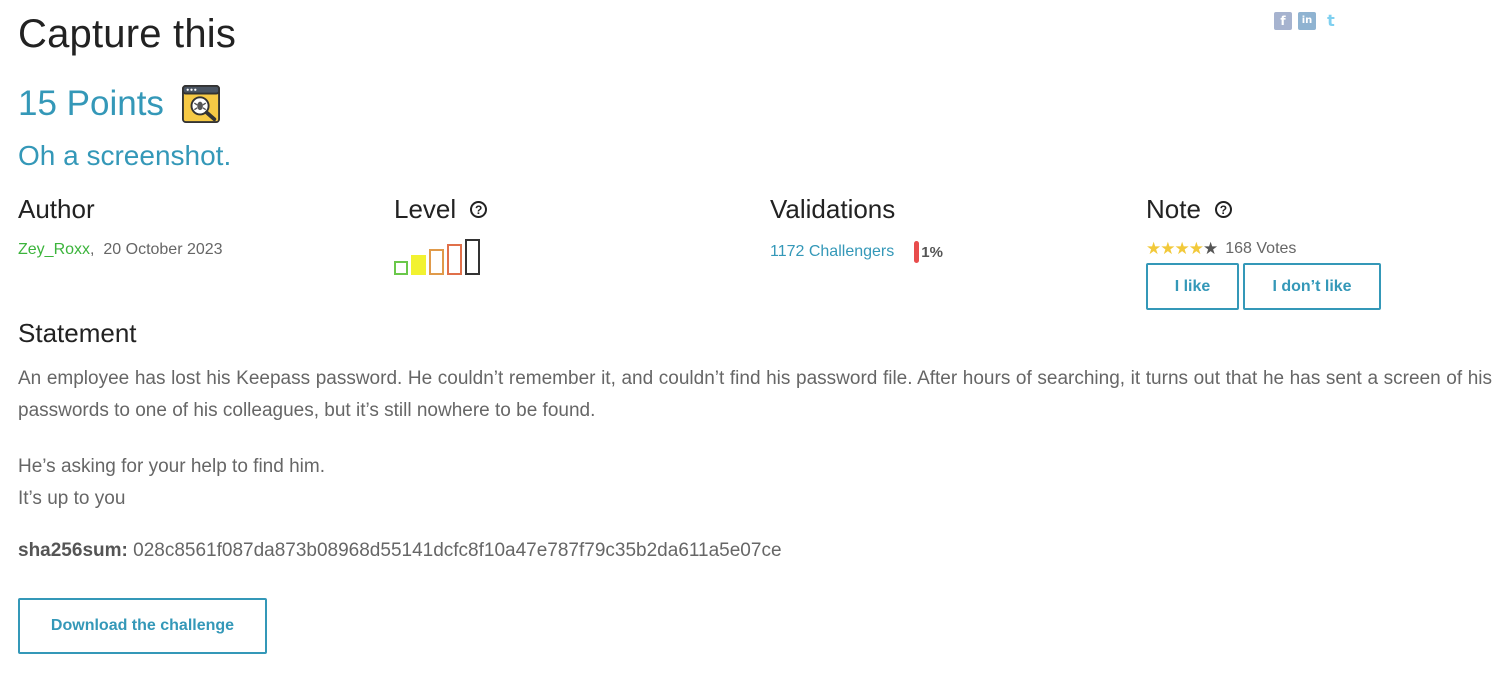 The width and height of the screenshot is (1509, 686). What do you see at coordinates (833, 209) in the screenshot?
I see `validations-heading-label: Validations` at bounding box center [833, 209].